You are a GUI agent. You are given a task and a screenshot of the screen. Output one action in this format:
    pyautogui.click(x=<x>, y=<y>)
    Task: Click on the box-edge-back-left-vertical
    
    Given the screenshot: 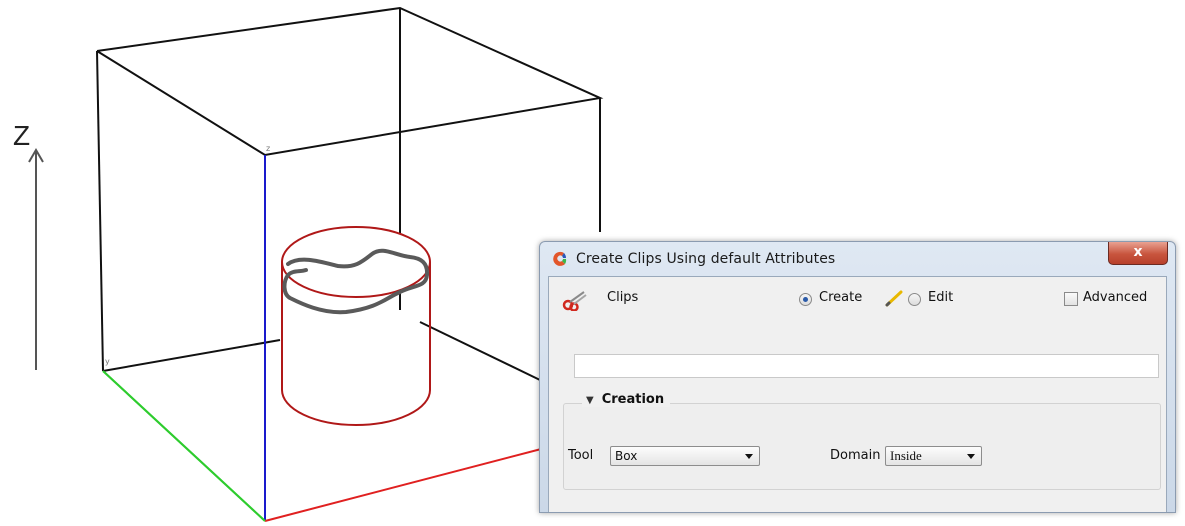 What is the action you would take?
    pyautogui.click(x=100, y=211)
    